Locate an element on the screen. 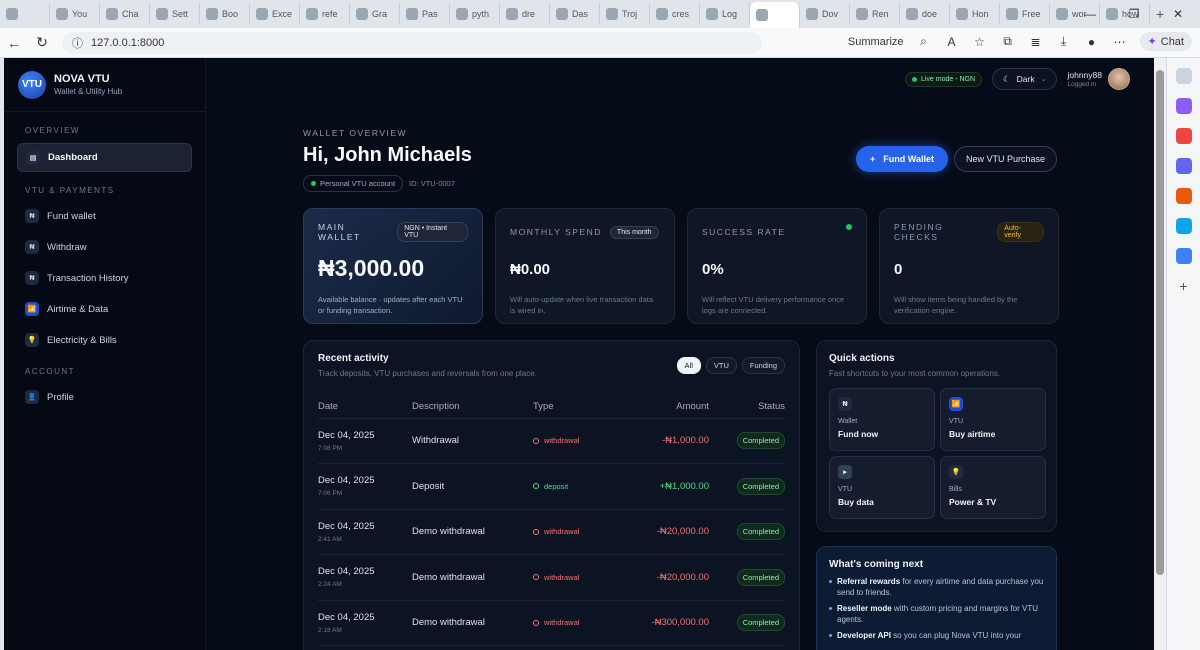  browser-tab: pyth is located at coordinates (475, 14).